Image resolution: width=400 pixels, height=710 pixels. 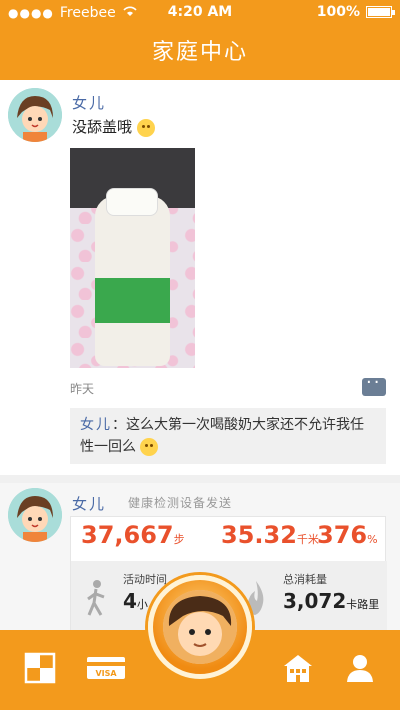 I want to click on steps-unit: 步, so click(x=179, y=539).